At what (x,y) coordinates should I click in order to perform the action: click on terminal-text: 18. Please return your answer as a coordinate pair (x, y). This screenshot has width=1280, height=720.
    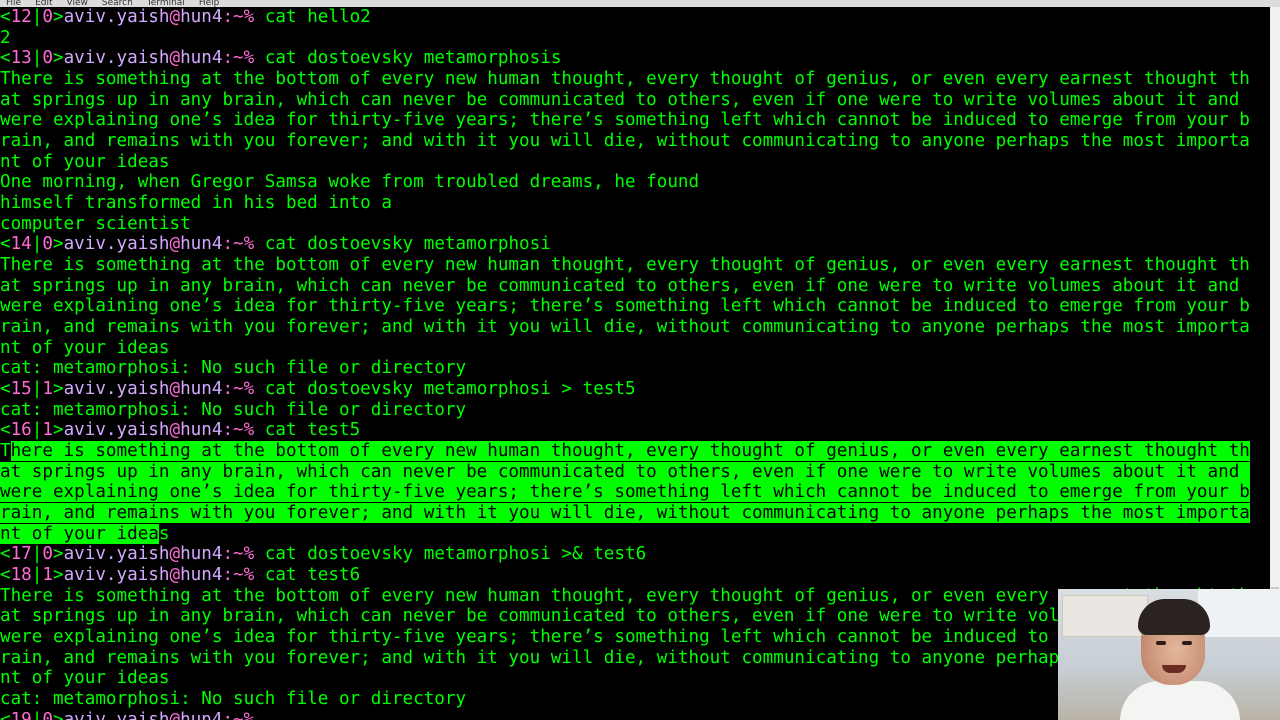
    Looking at the image, I should click on (21, 575).